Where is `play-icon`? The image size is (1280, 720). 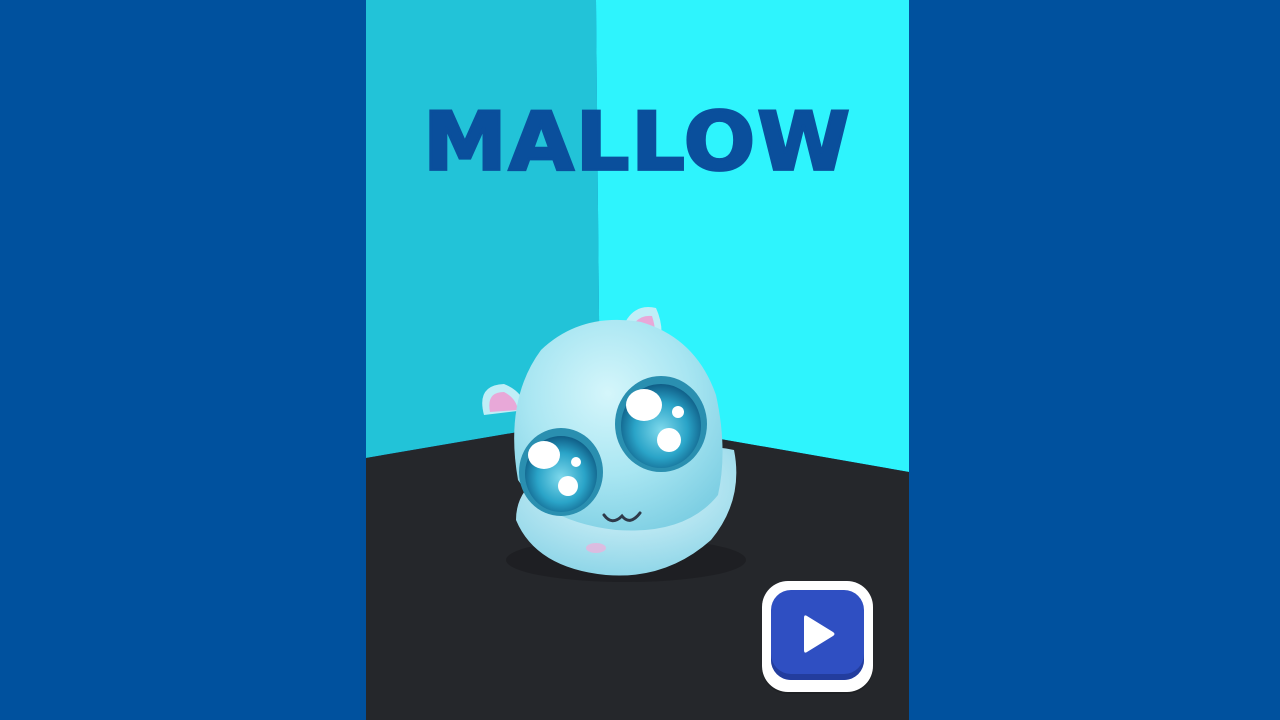
play-icon is located at coordinates (819, 634).